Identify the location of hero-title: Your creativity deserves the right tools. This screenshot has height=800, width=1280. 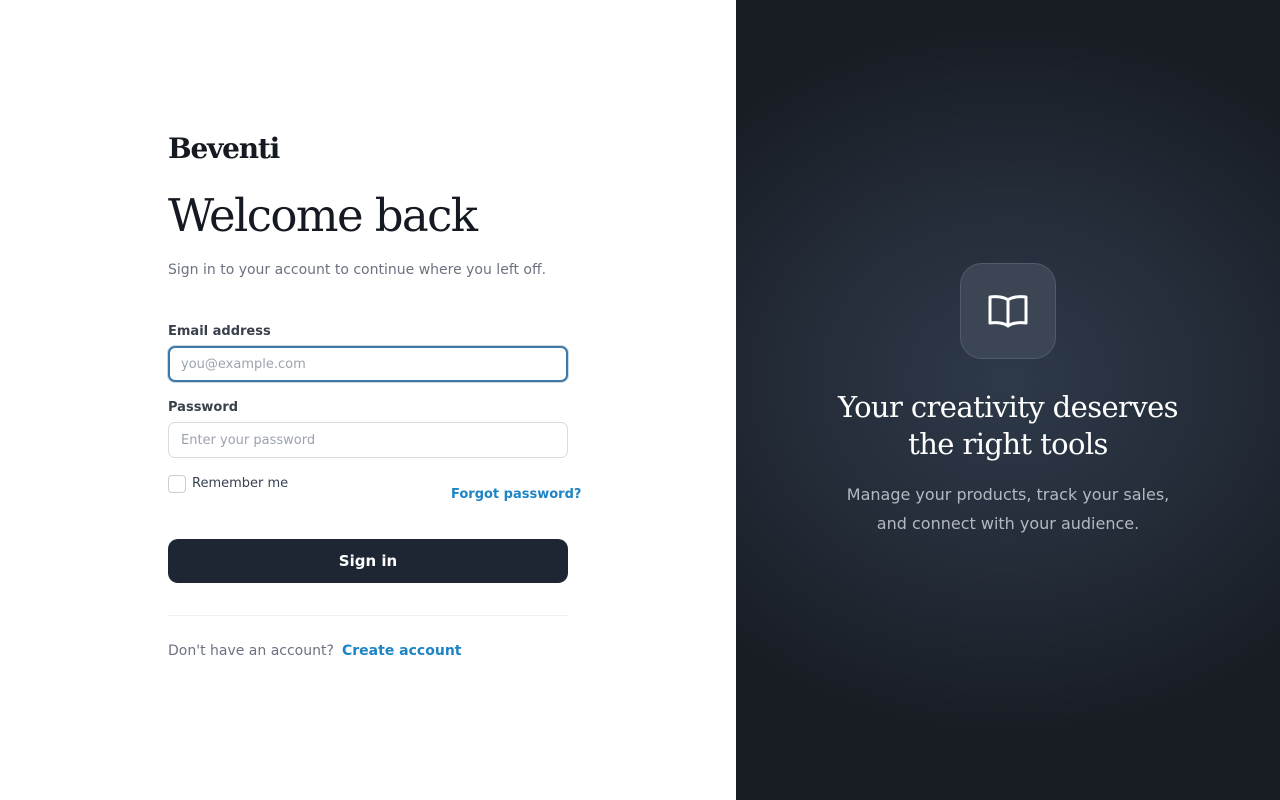
(1008, 426).